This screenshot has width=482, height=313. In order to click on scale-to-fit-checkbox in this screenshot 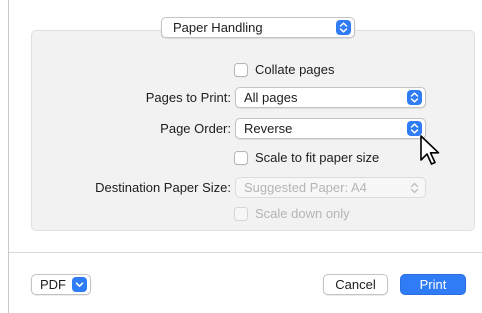, I will do `click(241, 157)`.